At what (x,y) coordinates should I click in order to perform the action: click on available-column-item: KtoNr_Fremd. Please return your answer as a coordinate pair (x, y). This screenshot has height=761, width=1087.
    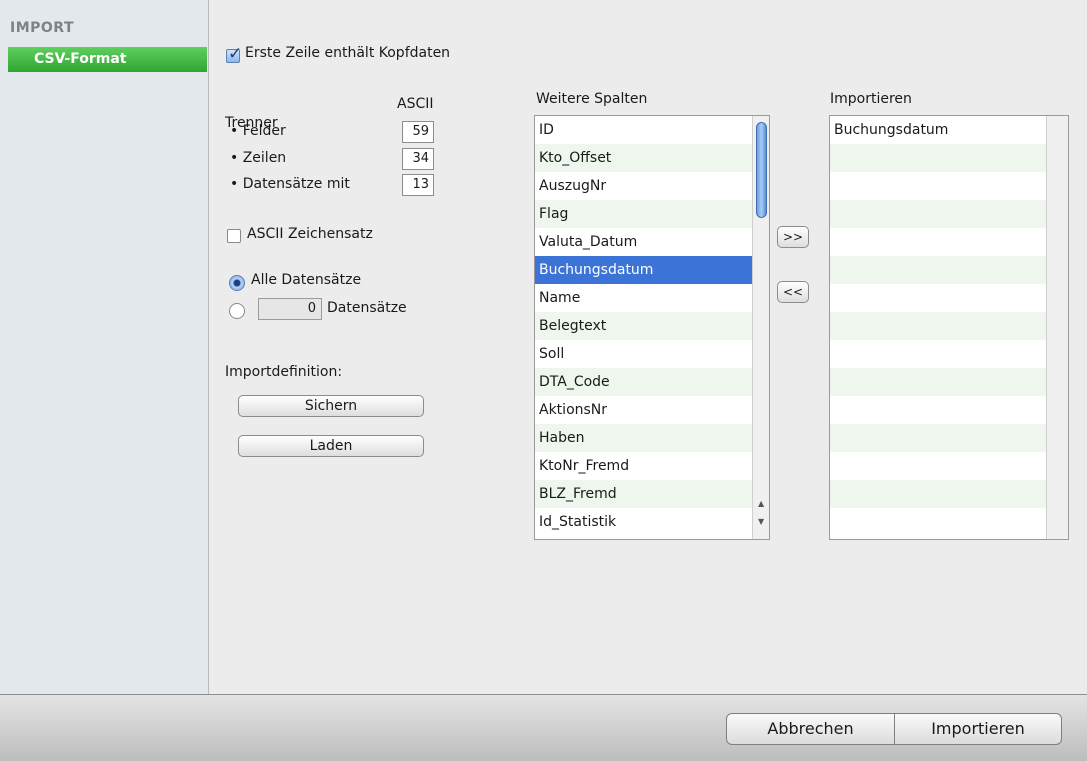
    Looking at the image, I should click on (643, 466).